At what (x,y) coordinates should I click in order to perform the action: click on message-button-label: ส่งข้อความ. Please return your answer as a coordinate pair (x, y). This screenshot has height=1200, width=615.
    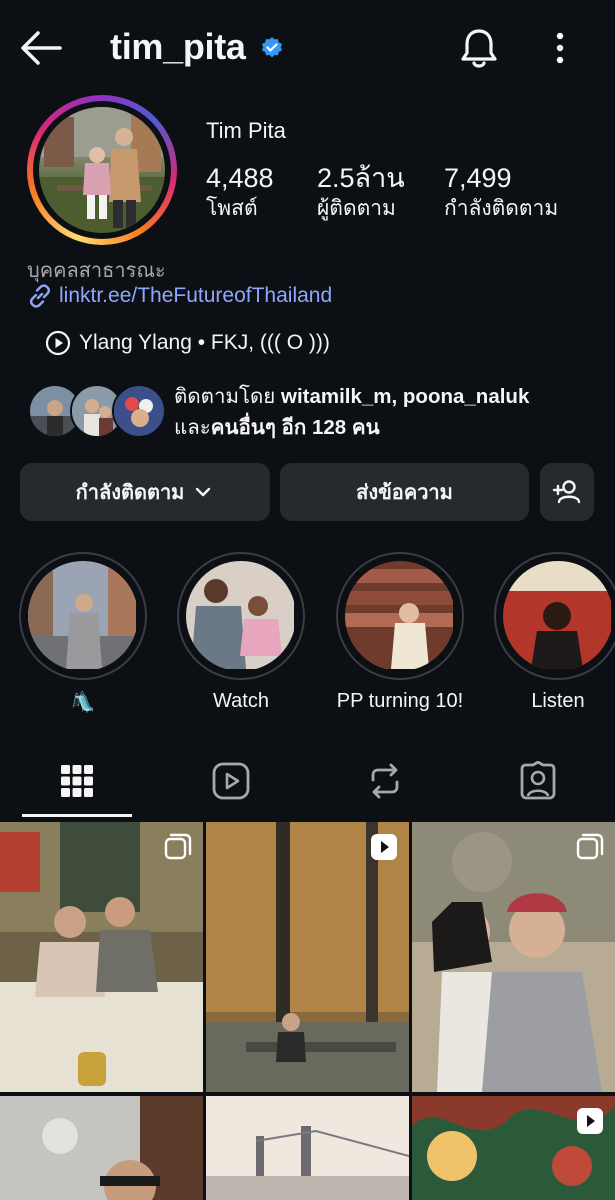
    Looking at the image, I should click on (404, 493).